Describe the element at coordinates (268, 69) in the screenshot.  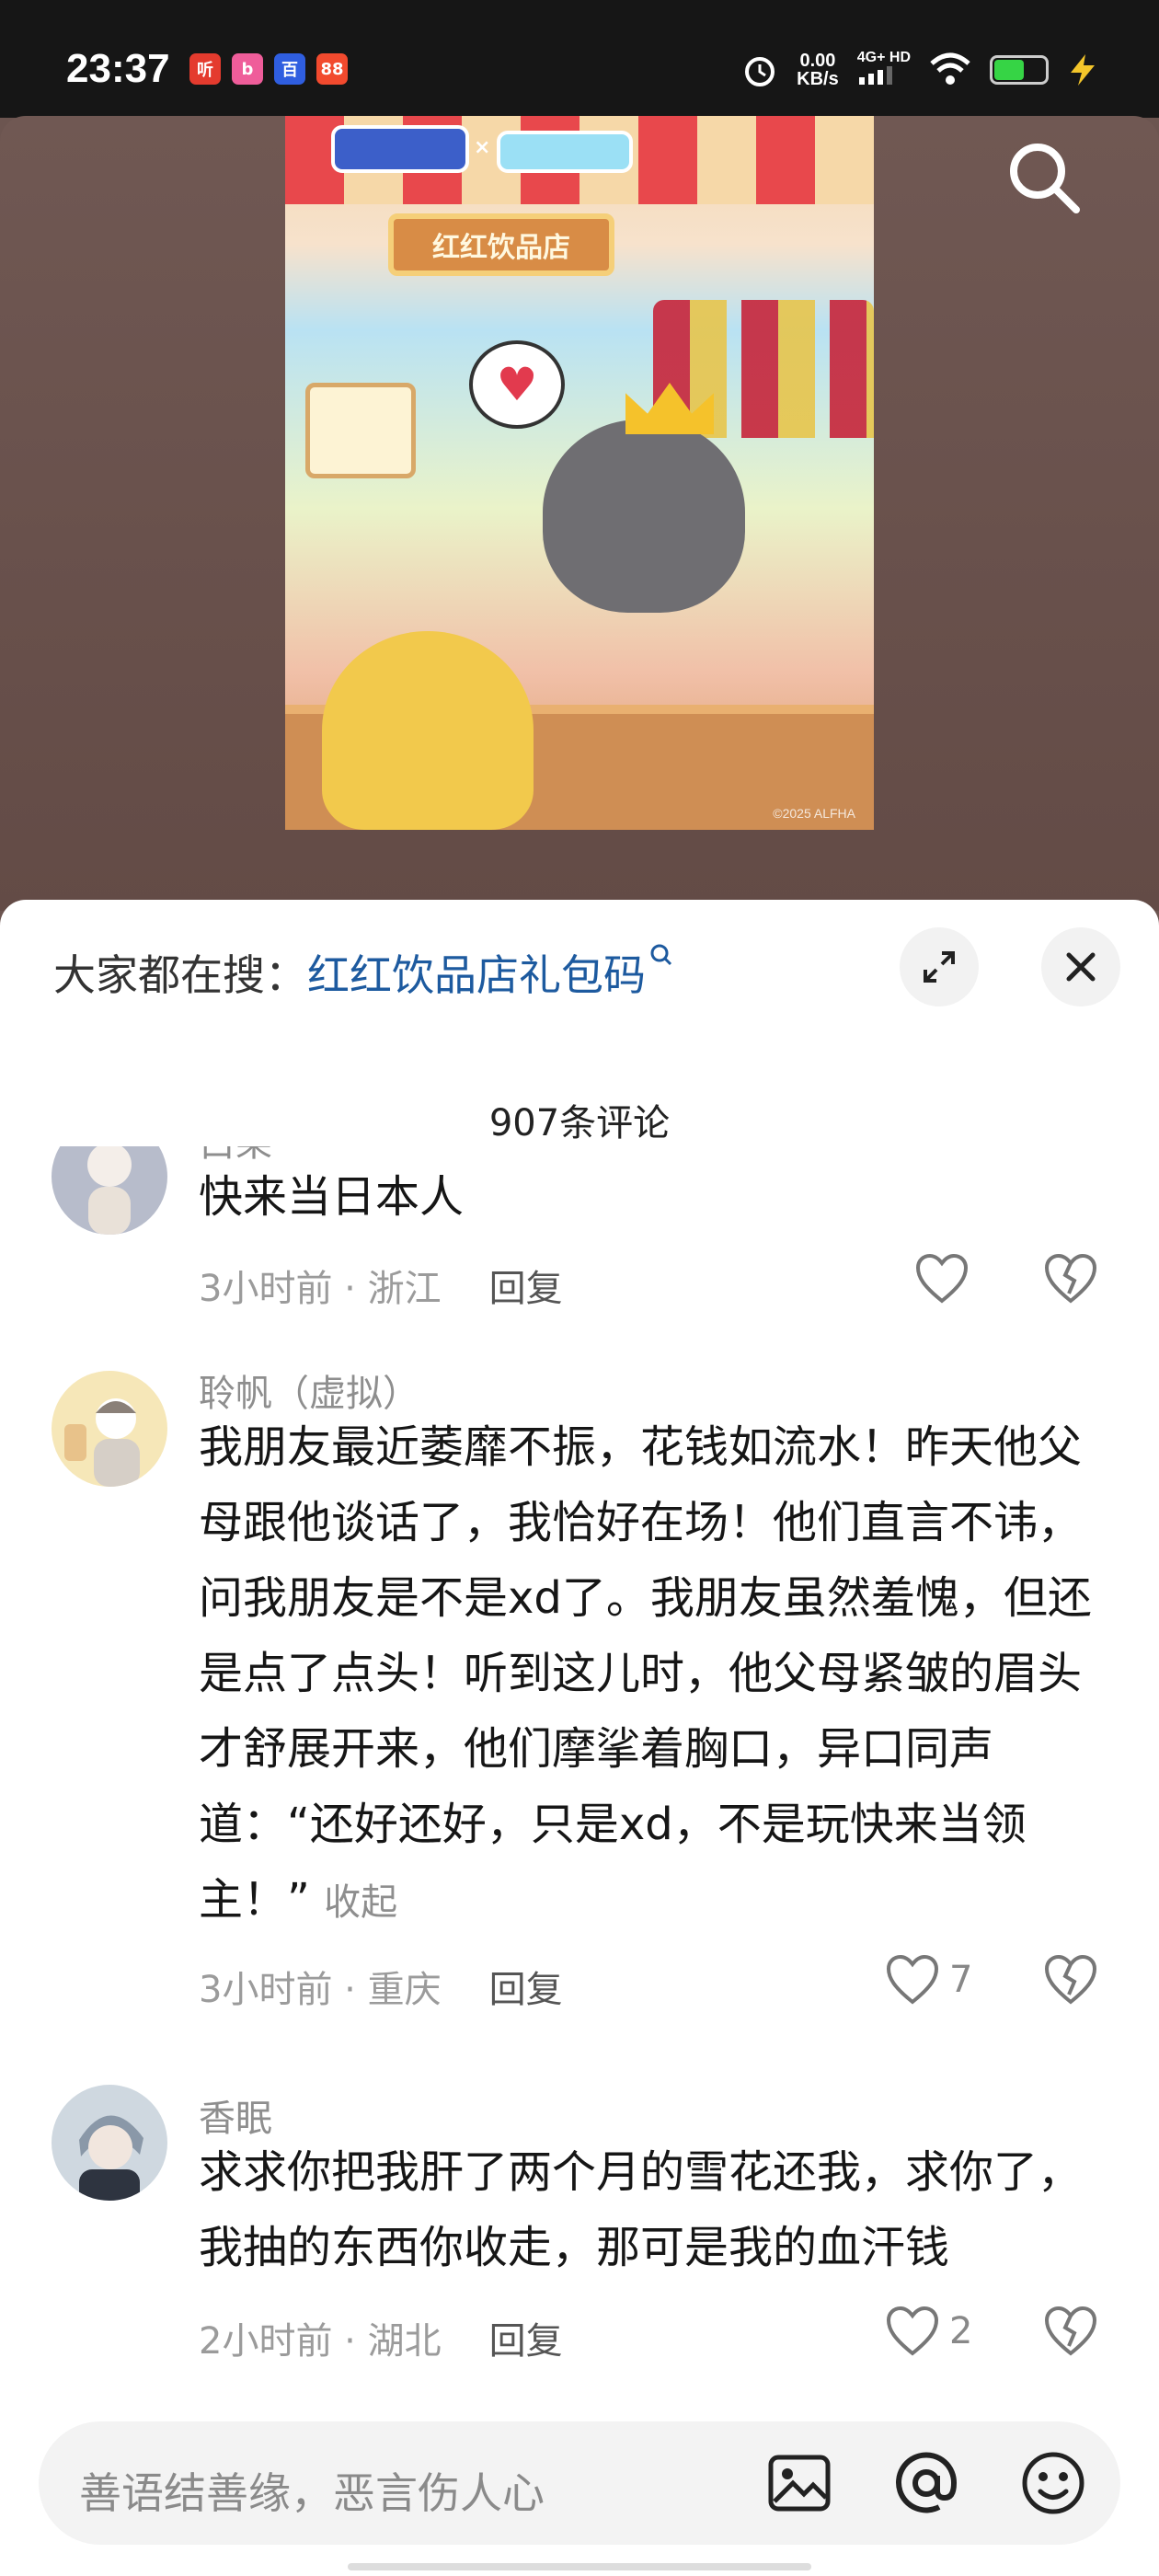
I see `notification-apps: 听 b 百 88` at that location.